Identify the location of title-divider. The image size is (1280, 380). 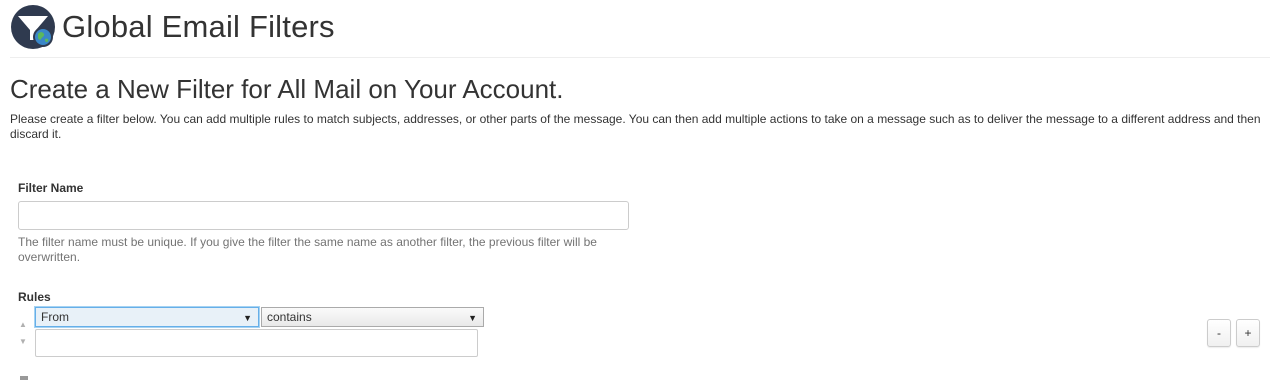
(640, 57).